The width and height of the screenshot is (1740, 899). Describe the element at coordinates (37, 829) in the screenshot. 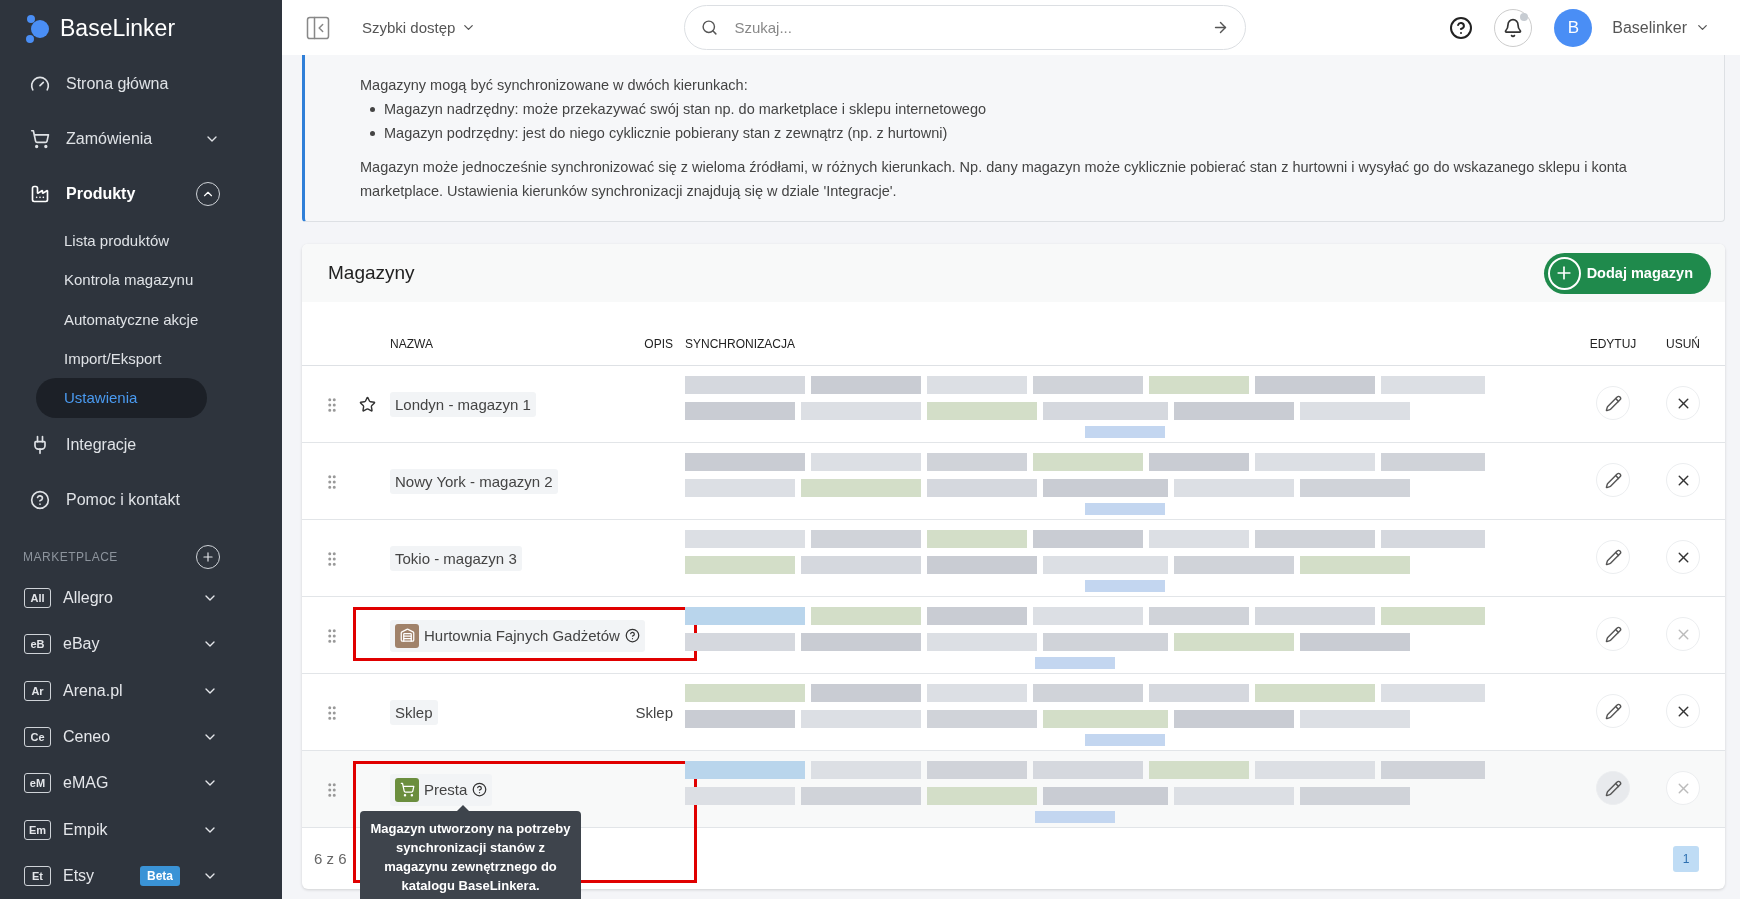

I see `marketplace-code: Em` at that location.